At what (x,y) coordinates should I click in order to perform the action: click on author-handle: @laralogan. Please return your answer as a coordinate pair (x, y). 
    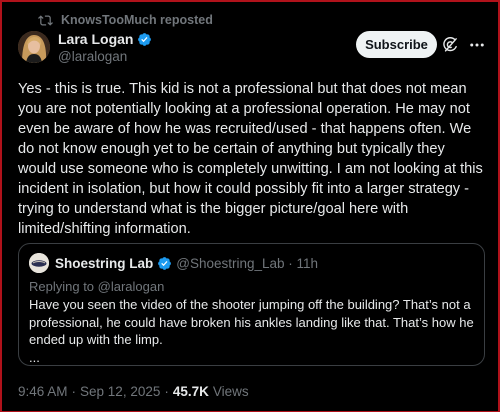
    Looking at the image, I should click on (105, 56).